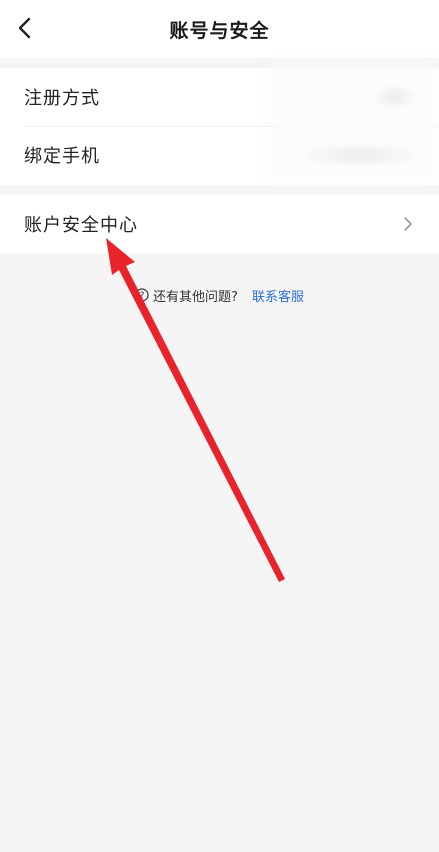  I want to click on help-circle-icon: ?, so click(142, 295).